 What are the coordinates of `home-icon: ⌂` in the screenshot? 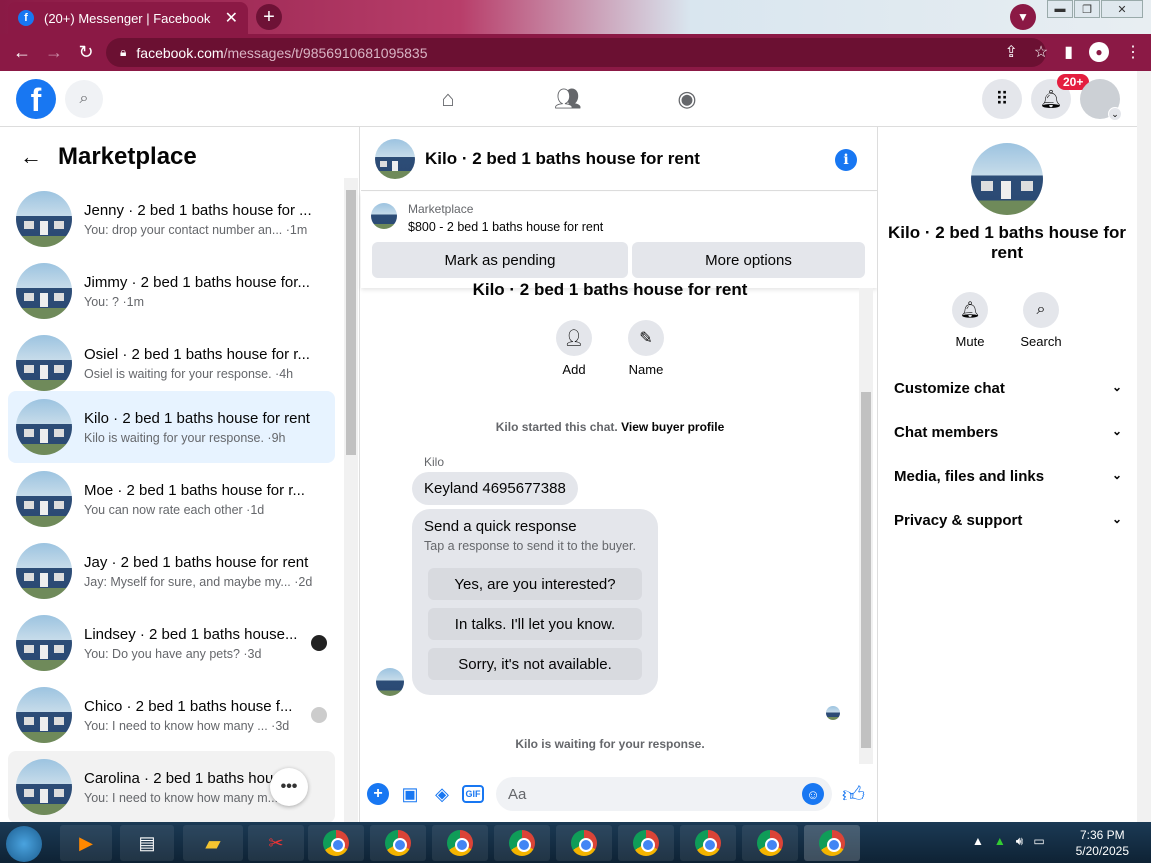 It's located at (448, 99).